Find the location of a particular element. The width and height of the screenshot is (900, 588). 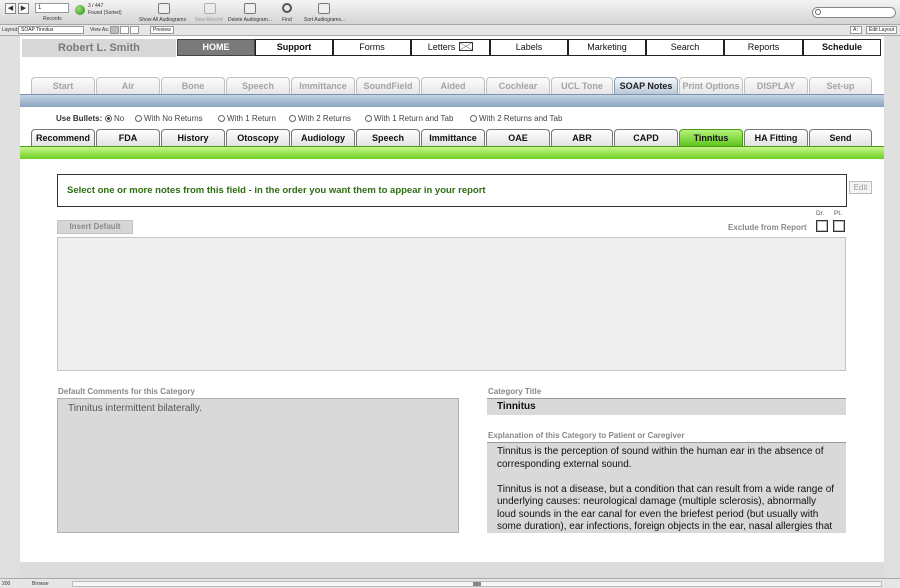

nav-forms: Forms is located at coordinates (372, 47).